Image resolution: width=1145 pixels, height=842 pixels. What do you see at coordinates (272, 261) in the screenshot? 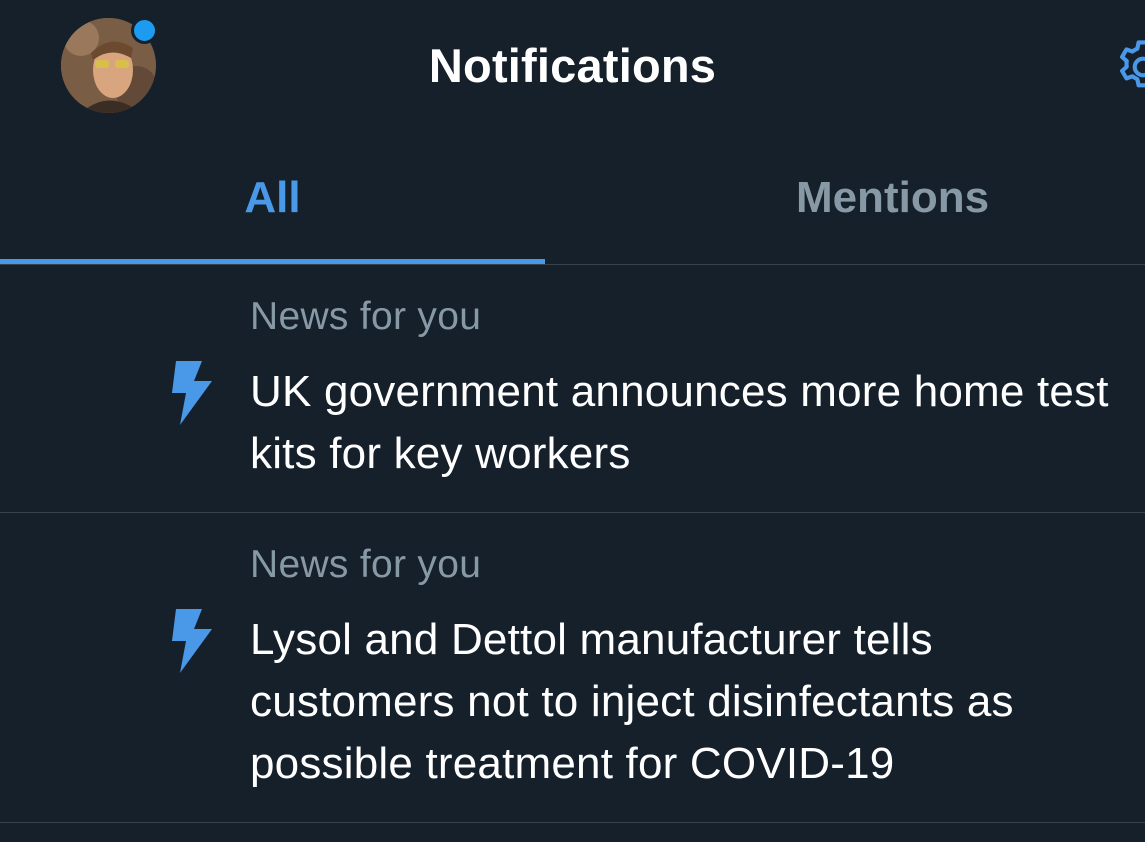
I see `active-tab-indicator` at bounding box center [272, 261].